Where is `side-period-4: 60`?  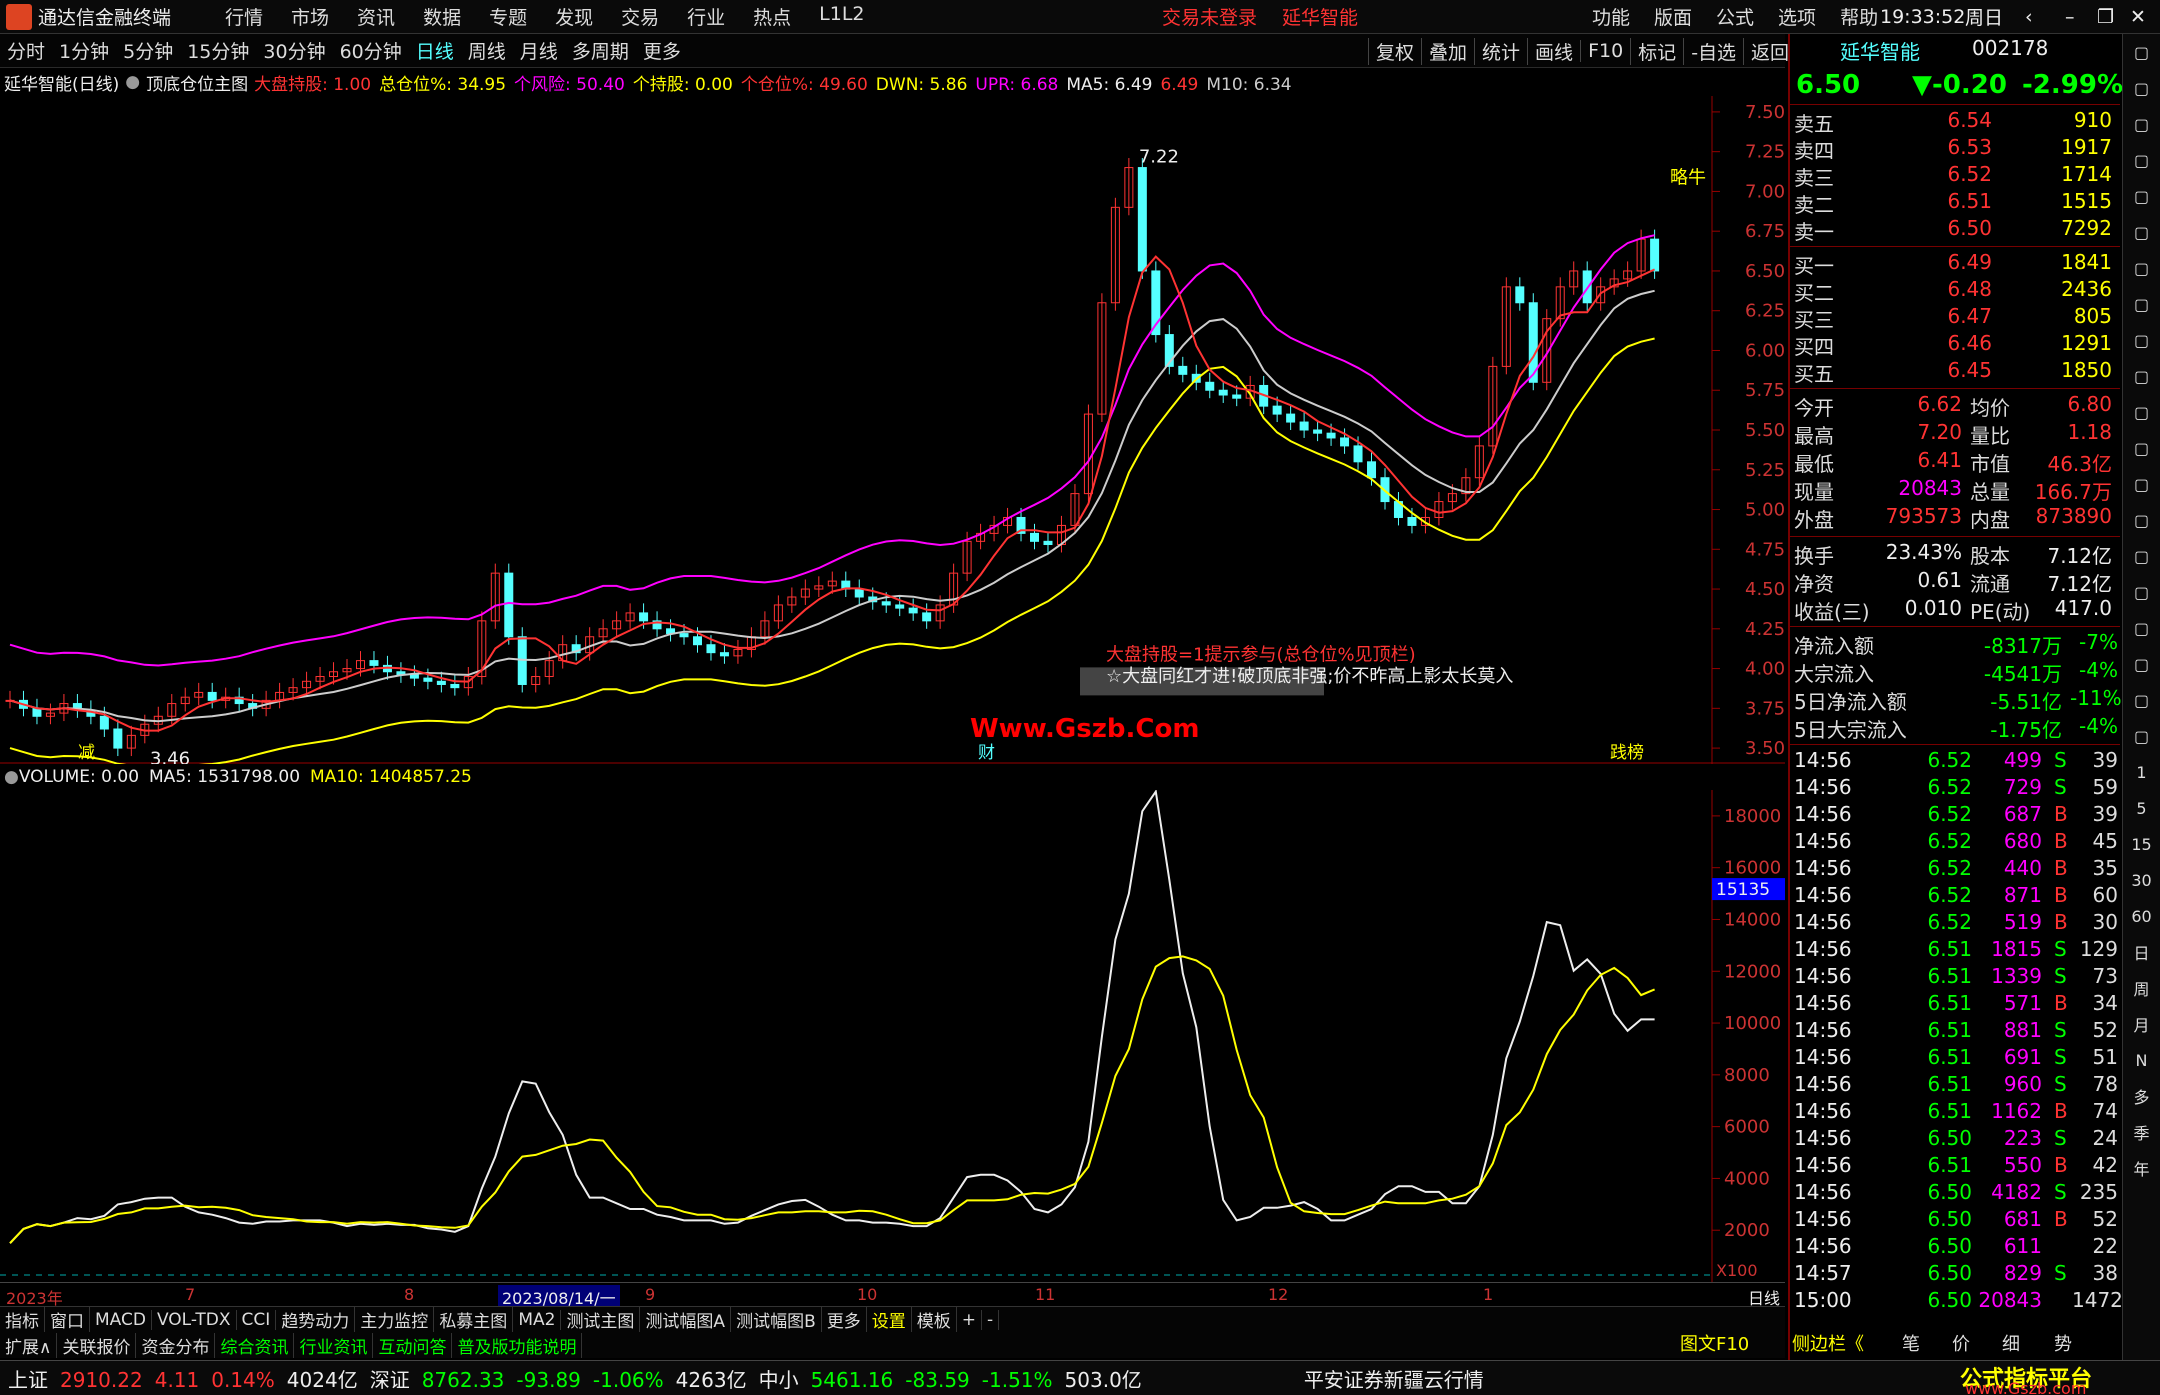
side-period-4: 60 is located at coordinates (2141, 916).